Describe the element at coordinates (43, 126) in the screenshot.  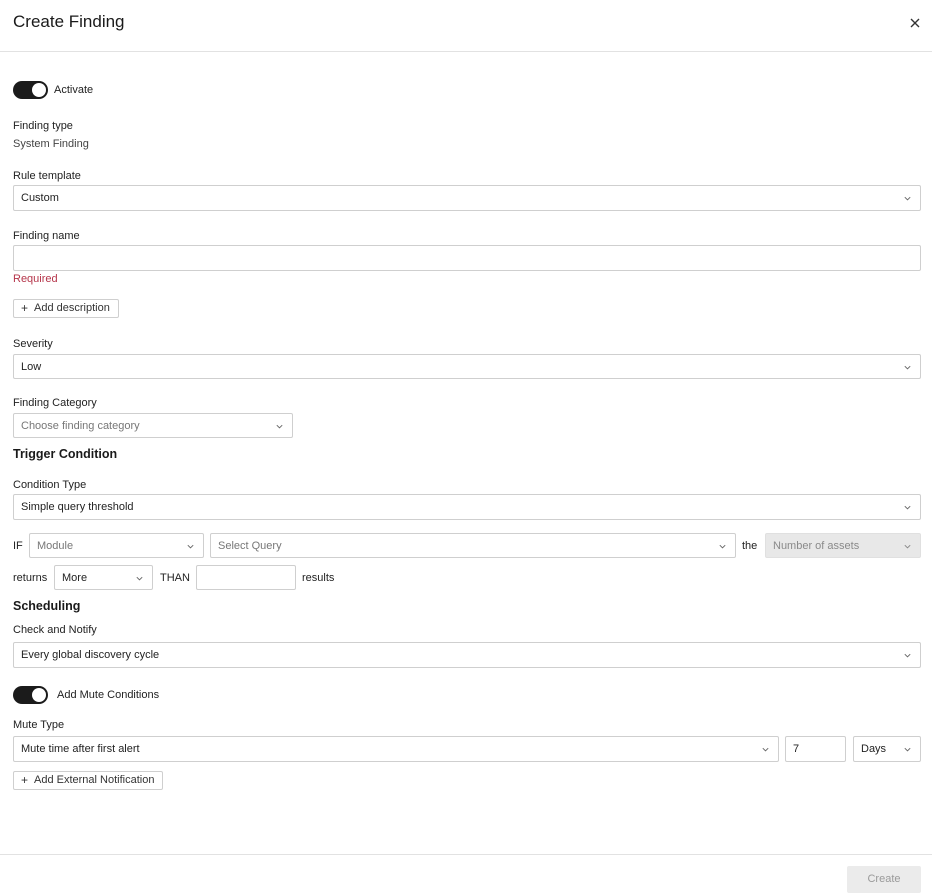
I see `finding-type-label: Finding type` at that location.